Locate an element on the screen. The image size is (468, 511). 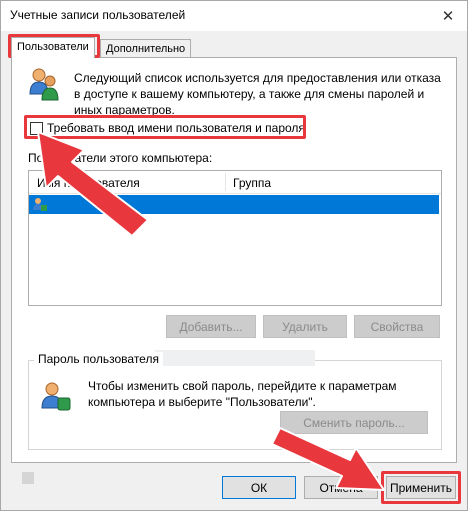
close-icon: ✕ is located at coordinates (448, 16).